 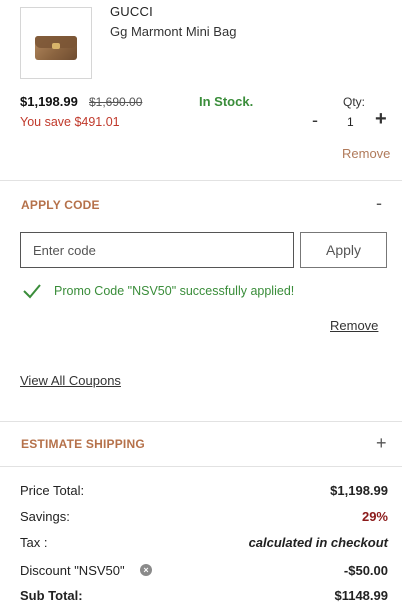 I want to click on bag-clasp-shape, so click(x=56, y=46).